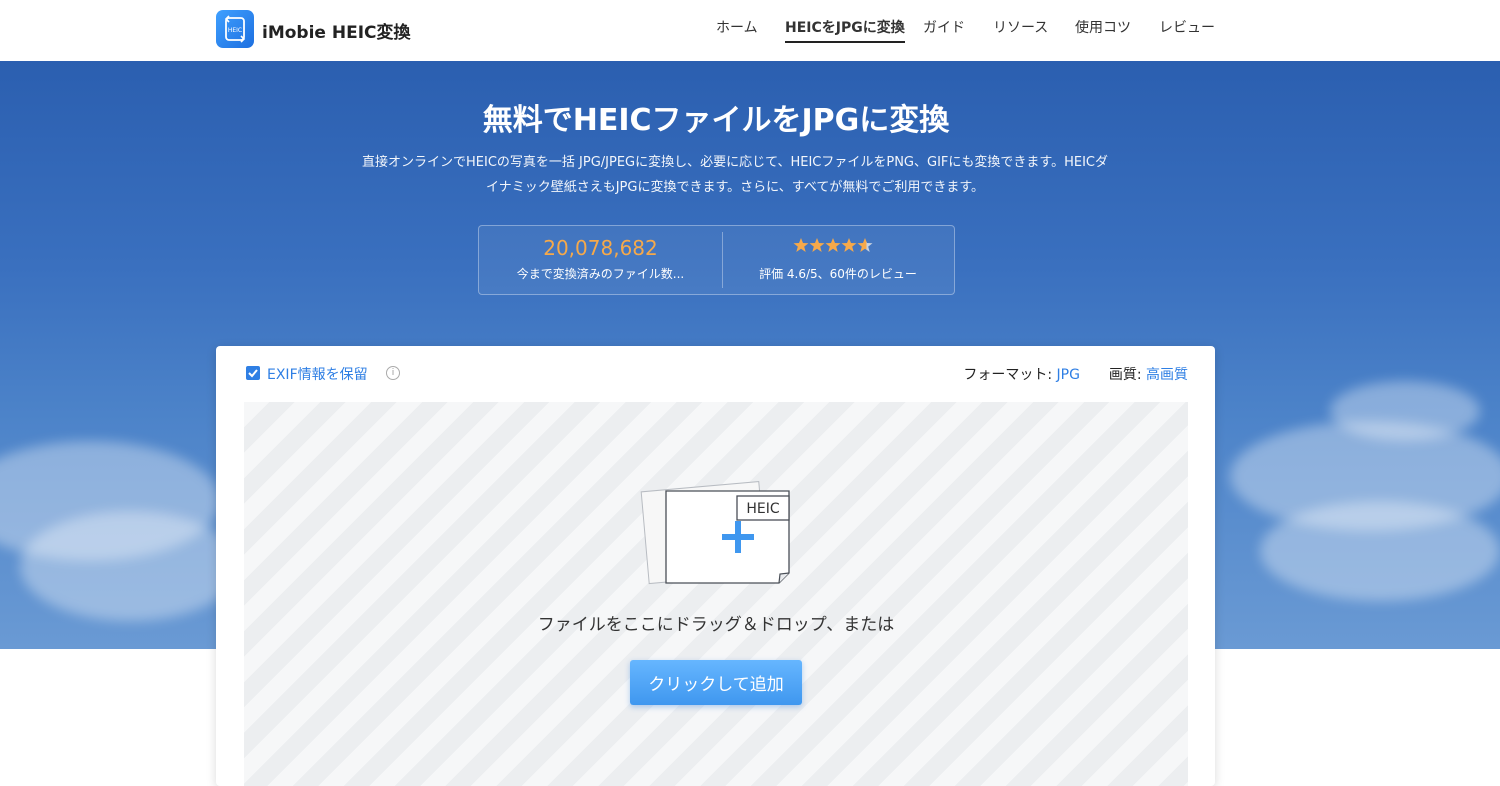 This screenshot has width=1500, height=786. I want to click on nav-item-home: ホーム, so click(737, 29).